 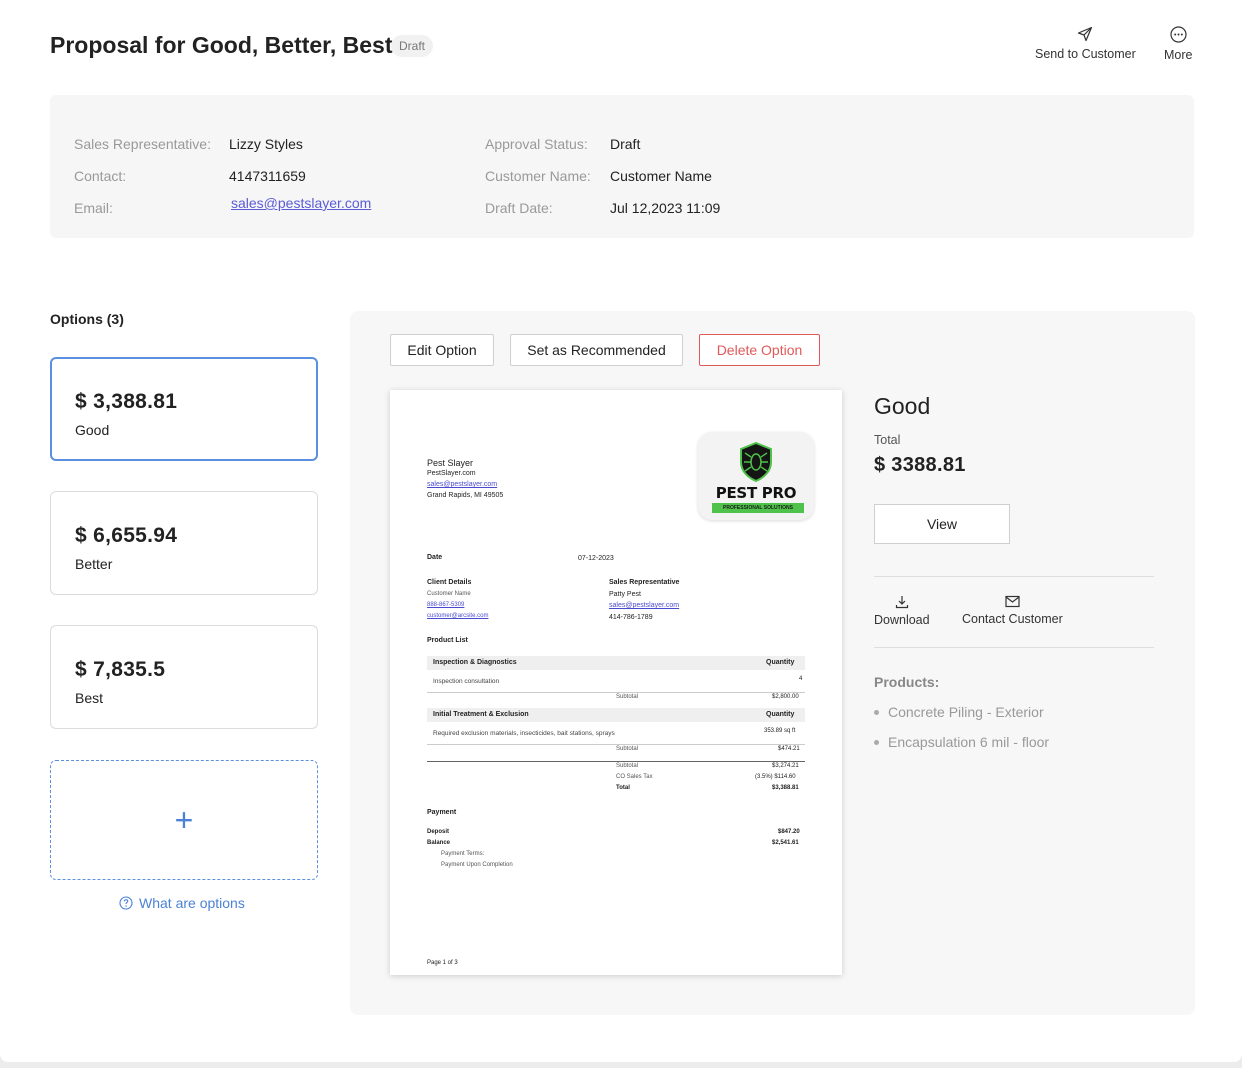 I want to click on doc-terms-label: Payment Terms:, so click(x=463, y=854).